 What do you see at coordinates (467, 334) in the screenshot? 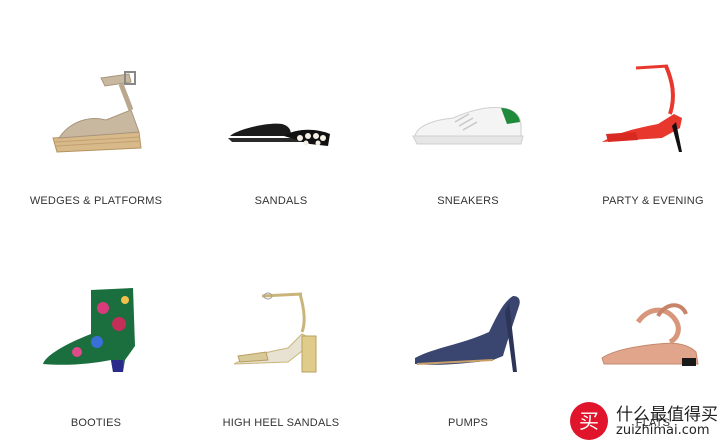
I see `pump-icon` at bounding box center [467, 334].